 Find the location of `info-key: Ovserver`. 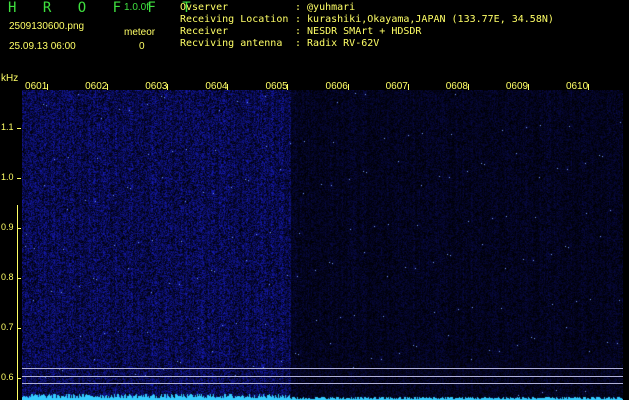

info-key: Ovserver is located at coordinates (204, 7).